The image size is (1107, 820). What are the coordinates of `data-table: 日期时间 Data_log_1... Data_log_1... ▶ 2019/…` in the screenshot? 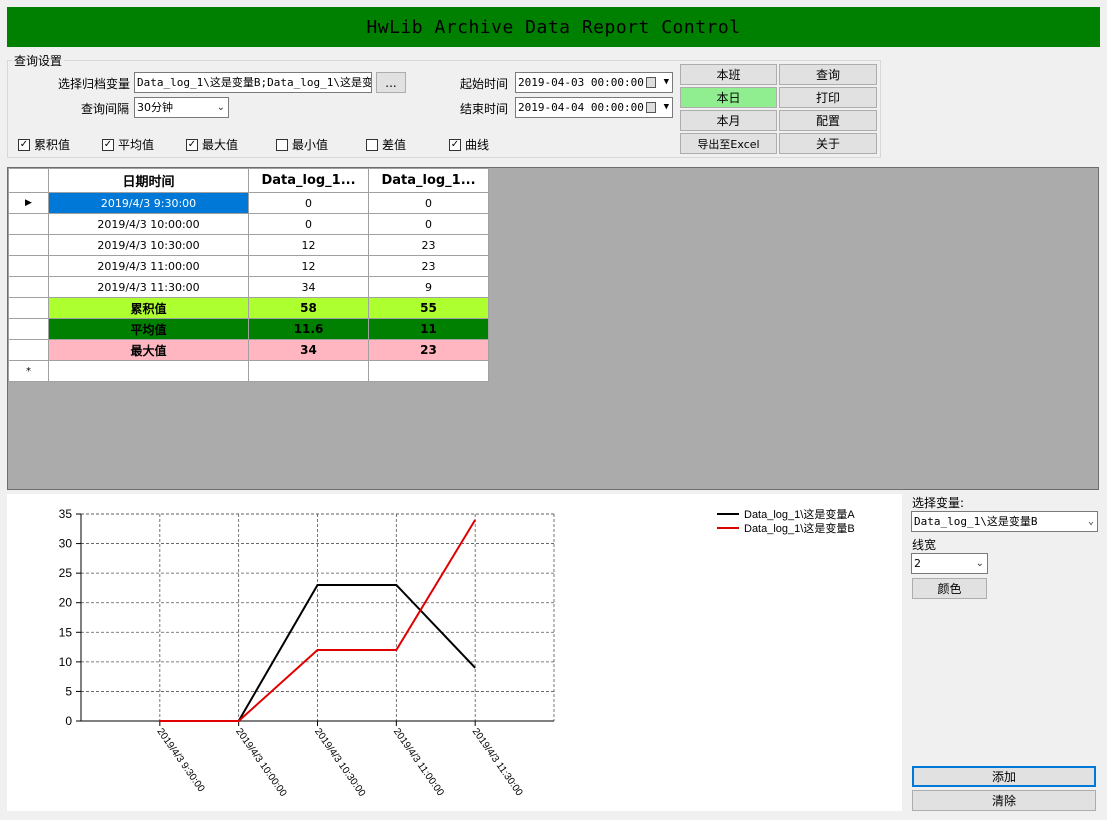 It's located at (248, 275).